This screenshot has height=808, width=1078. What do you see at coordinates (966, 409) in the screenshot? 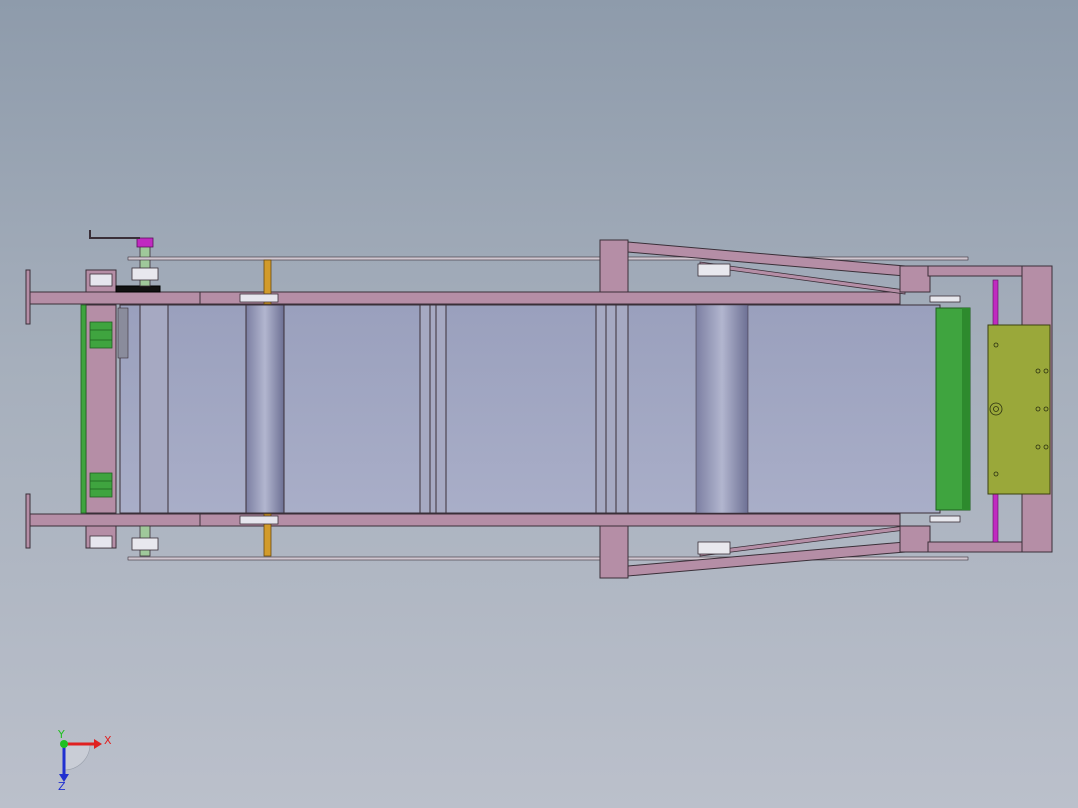
I see `drive-roller-shade` at bounding box center [966, 409].